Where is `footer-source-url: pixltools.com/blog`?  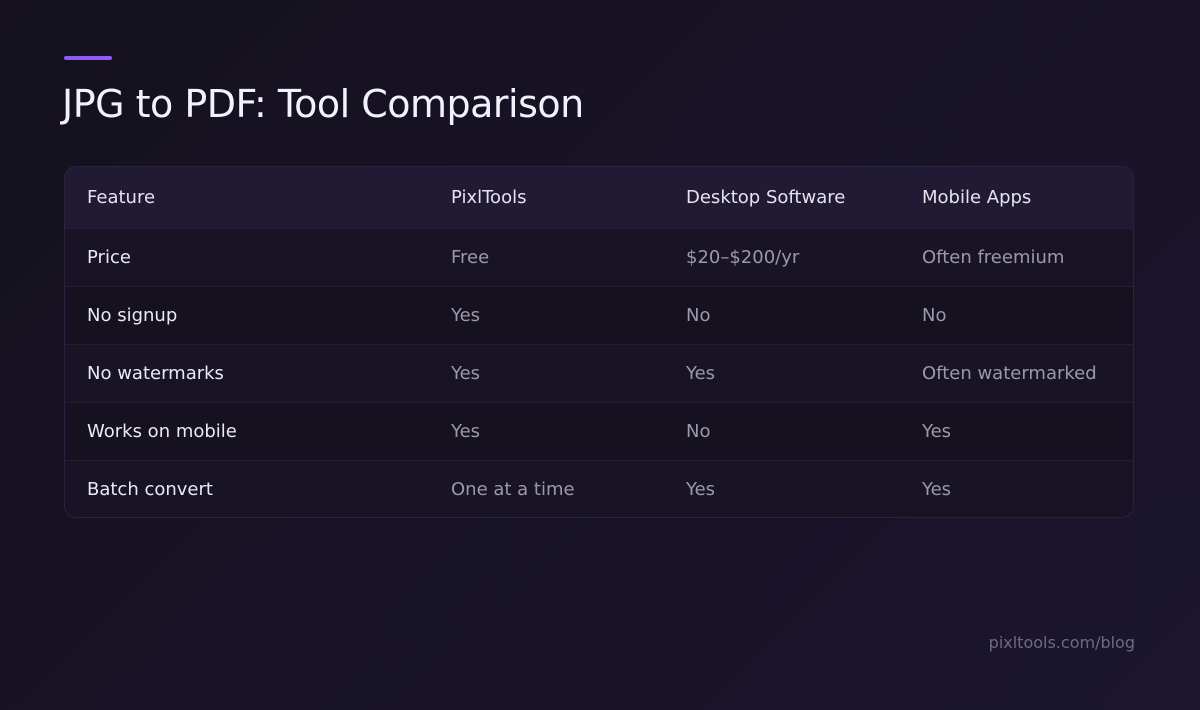 footer-source-url: pixltools.com/blog is located at coordinates (1061, 642).